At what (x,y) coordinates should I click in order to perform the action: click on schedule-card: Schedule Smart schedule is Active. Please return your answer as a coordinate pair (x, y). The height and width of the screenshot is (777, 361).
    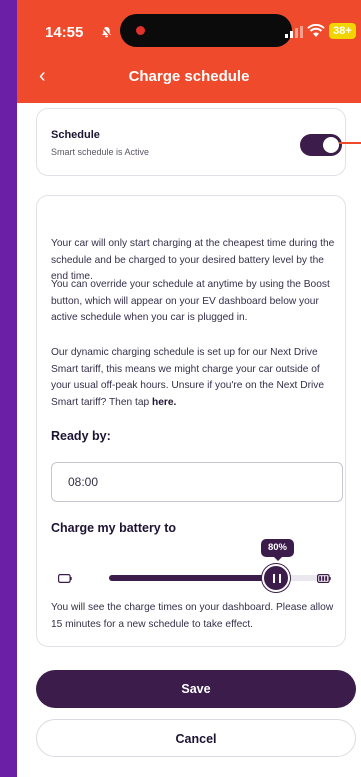
    Looking at the image, I should click on (191, 142).